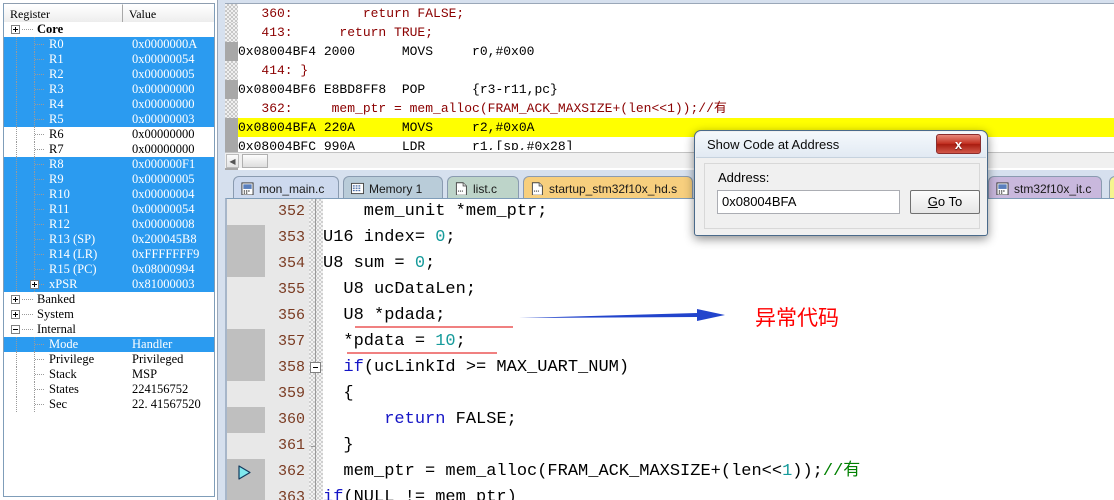  I want to click on register-name: R2, so click(56, 74).